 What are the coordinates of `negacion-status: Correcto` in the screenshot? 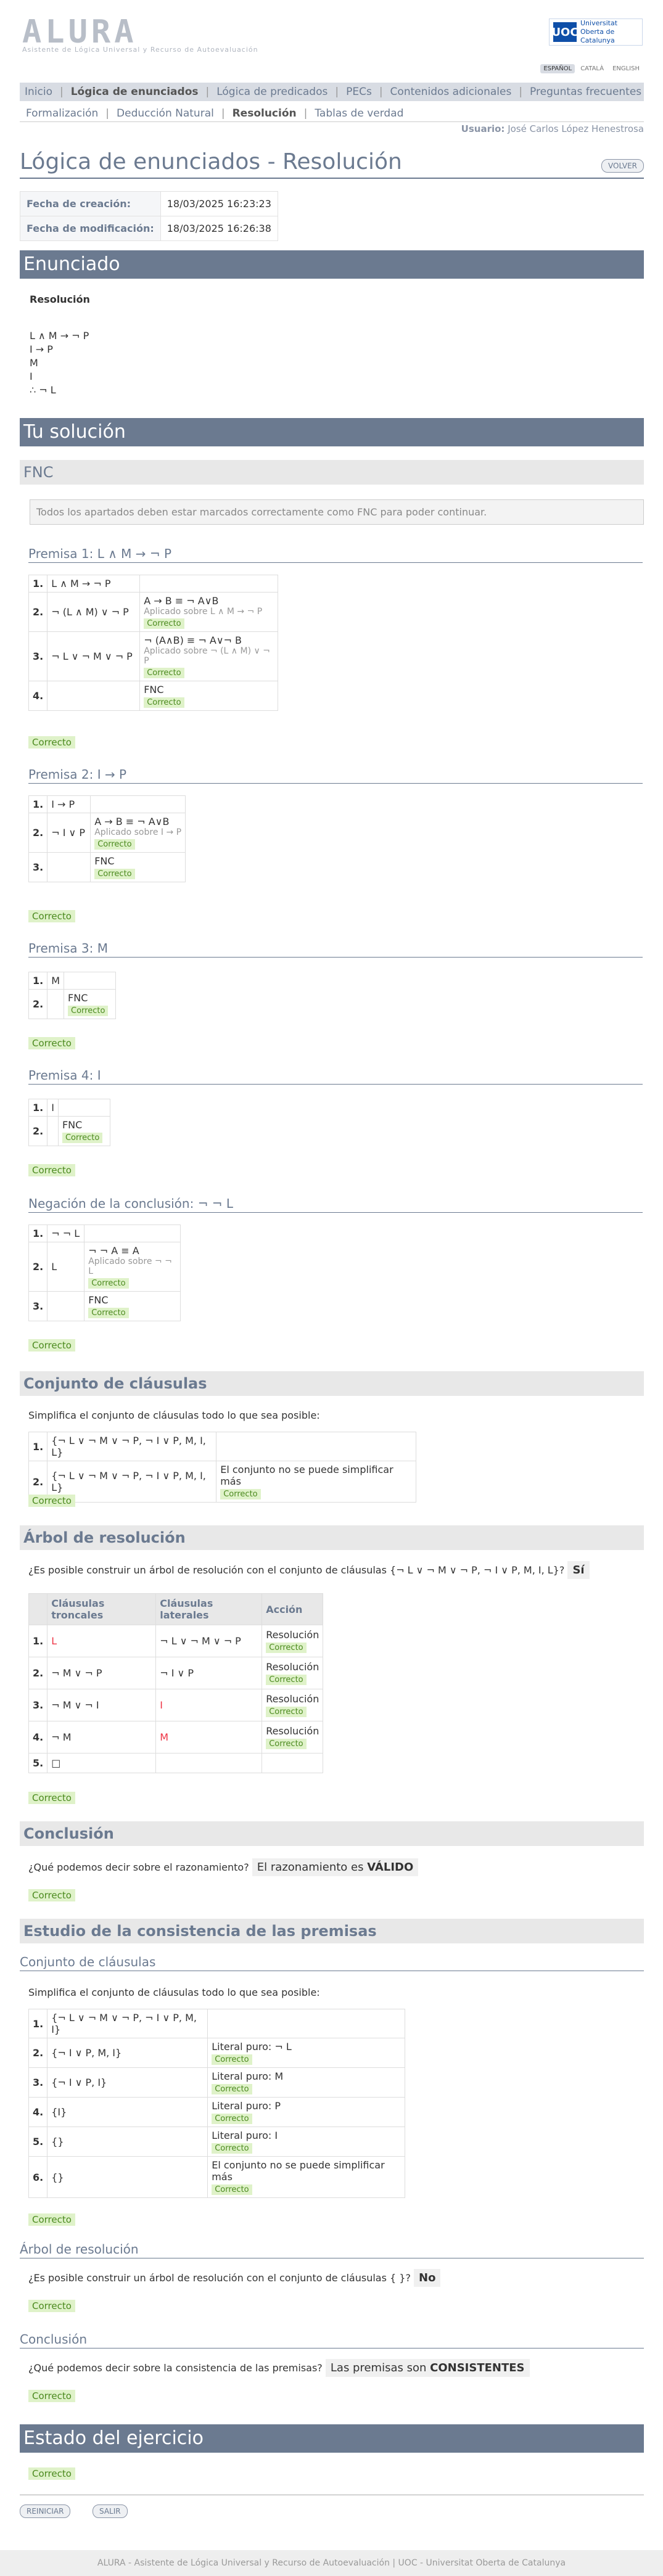 It's located at (51, 1345).